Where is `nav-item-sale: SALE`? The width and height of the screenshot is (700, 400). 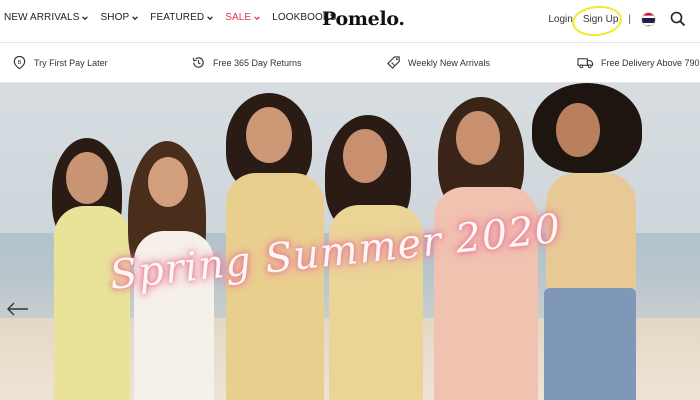
nav-item-sale: SALE is located at coordinates (243, 17).